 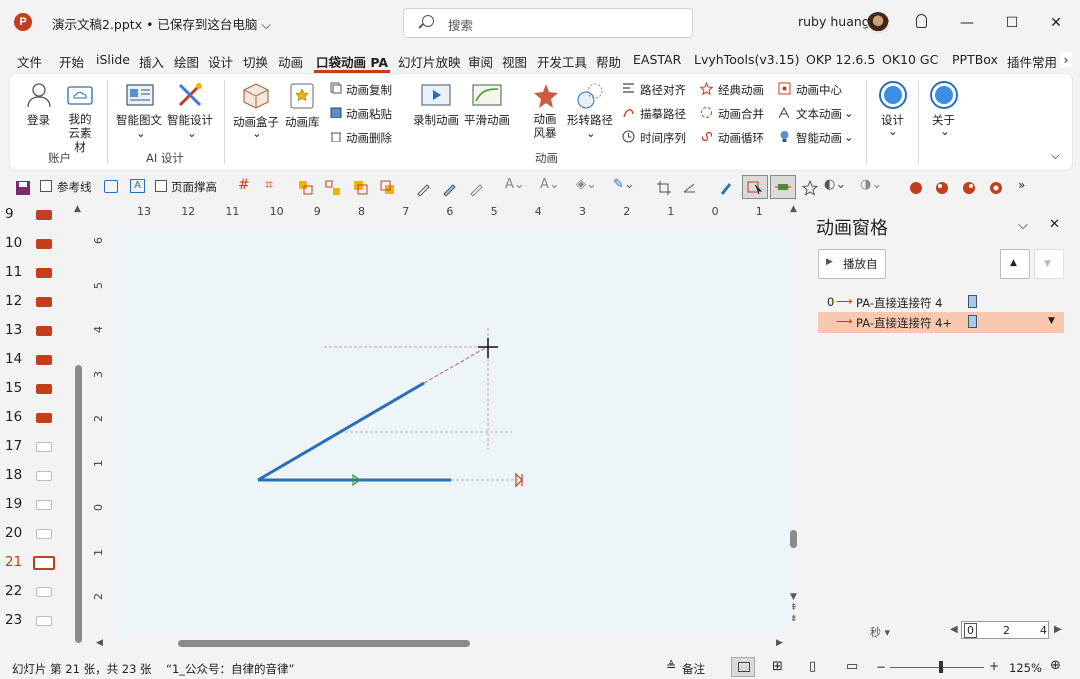 I want to click on smart-design-icon, so click(x=190, y=95).